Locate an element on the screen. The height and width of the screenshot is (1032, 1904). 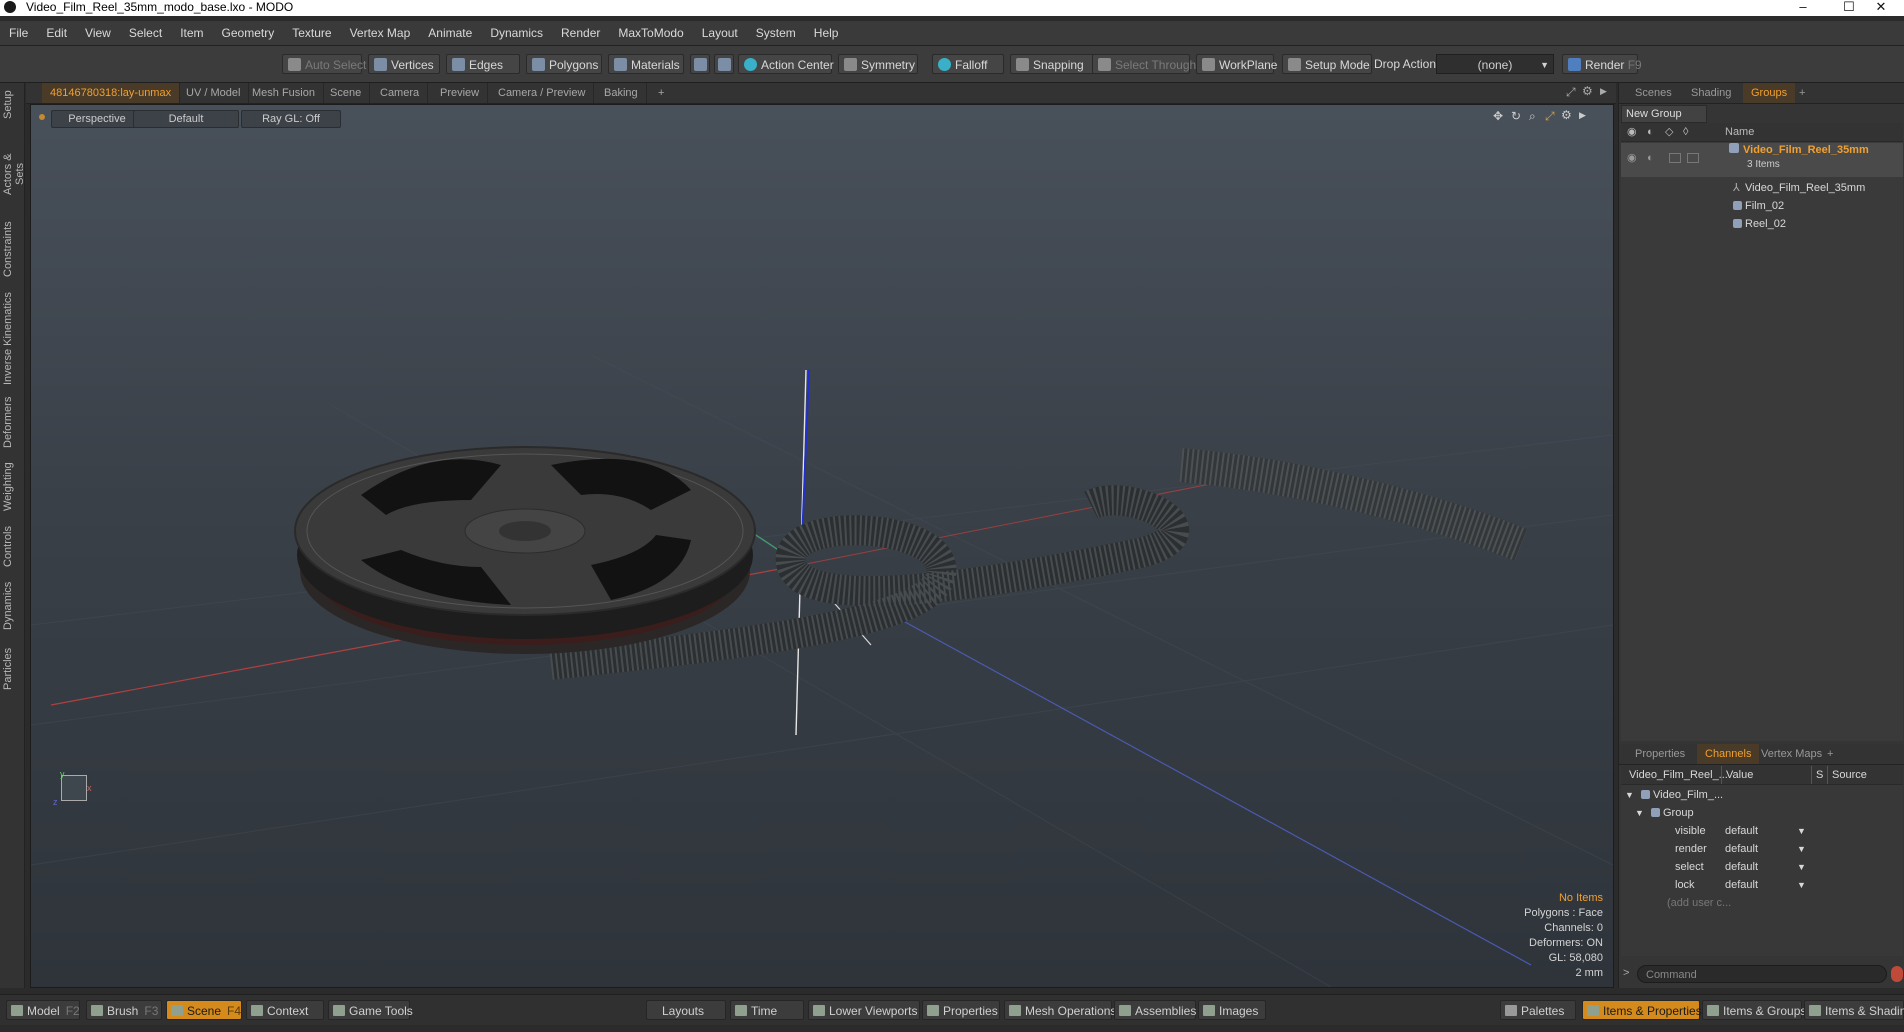
menu-render: Render is located at coordinates (580, 33).